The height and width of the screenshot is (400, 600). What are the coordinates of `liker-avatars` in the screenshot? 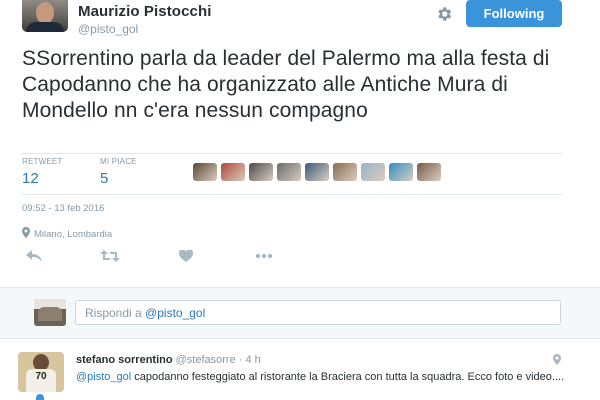 It's located at (317, 172).